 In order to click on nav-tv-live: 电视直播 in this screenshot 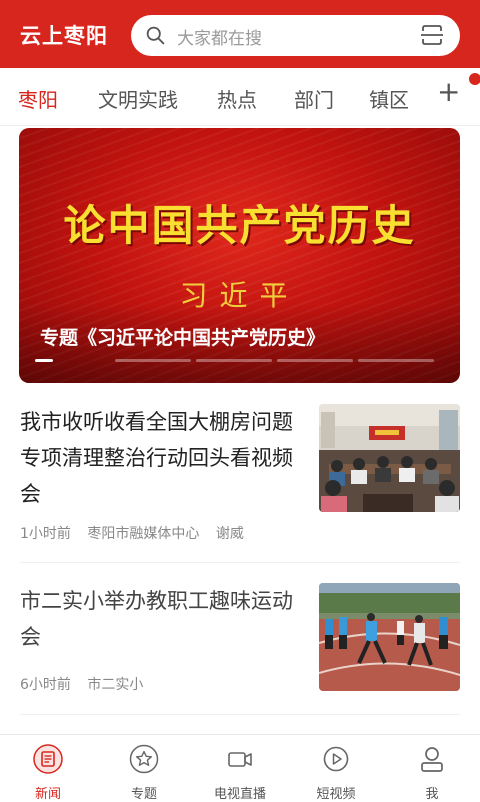, I will do `click(240, 768)`.